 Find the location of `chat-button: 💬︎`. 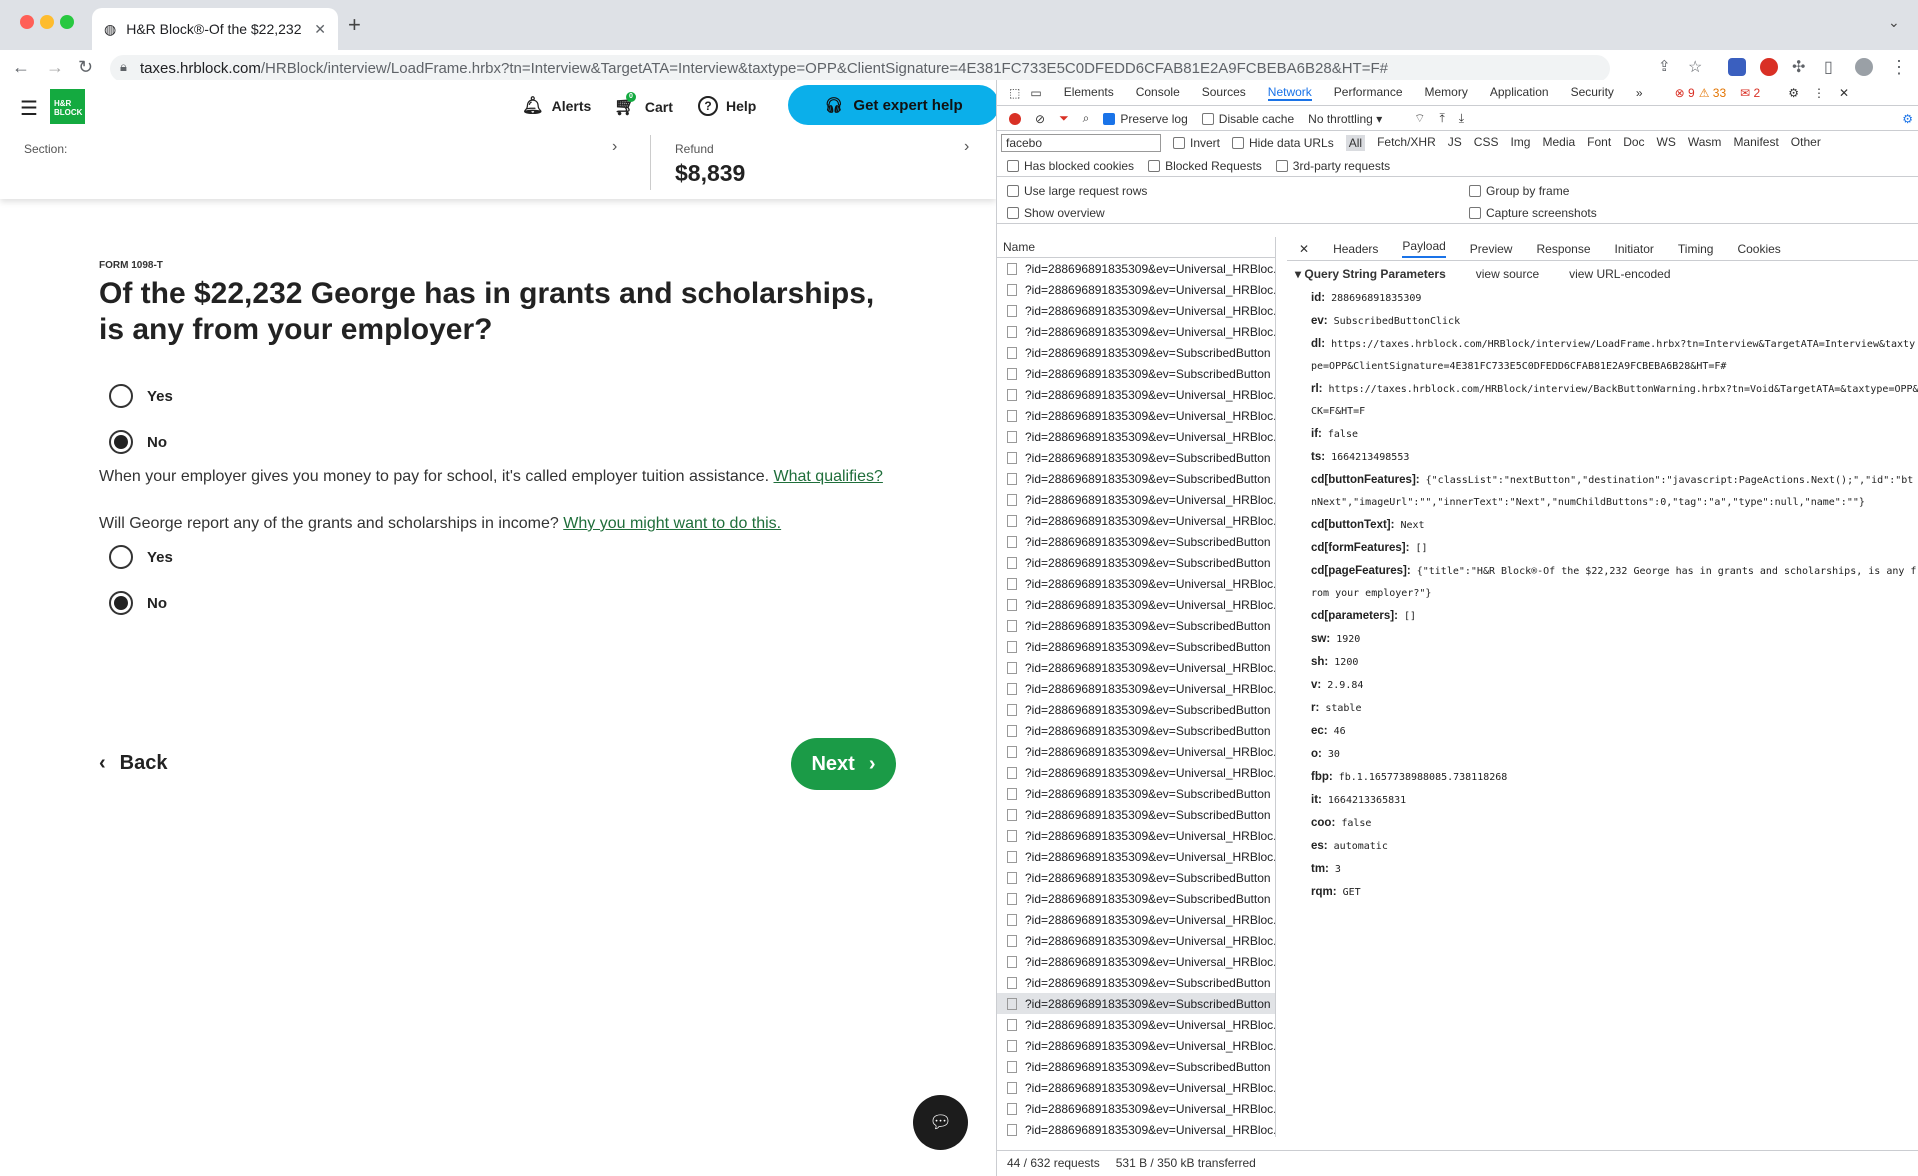

chat-button: 💬︎ is located at coordinates (940, 1122).